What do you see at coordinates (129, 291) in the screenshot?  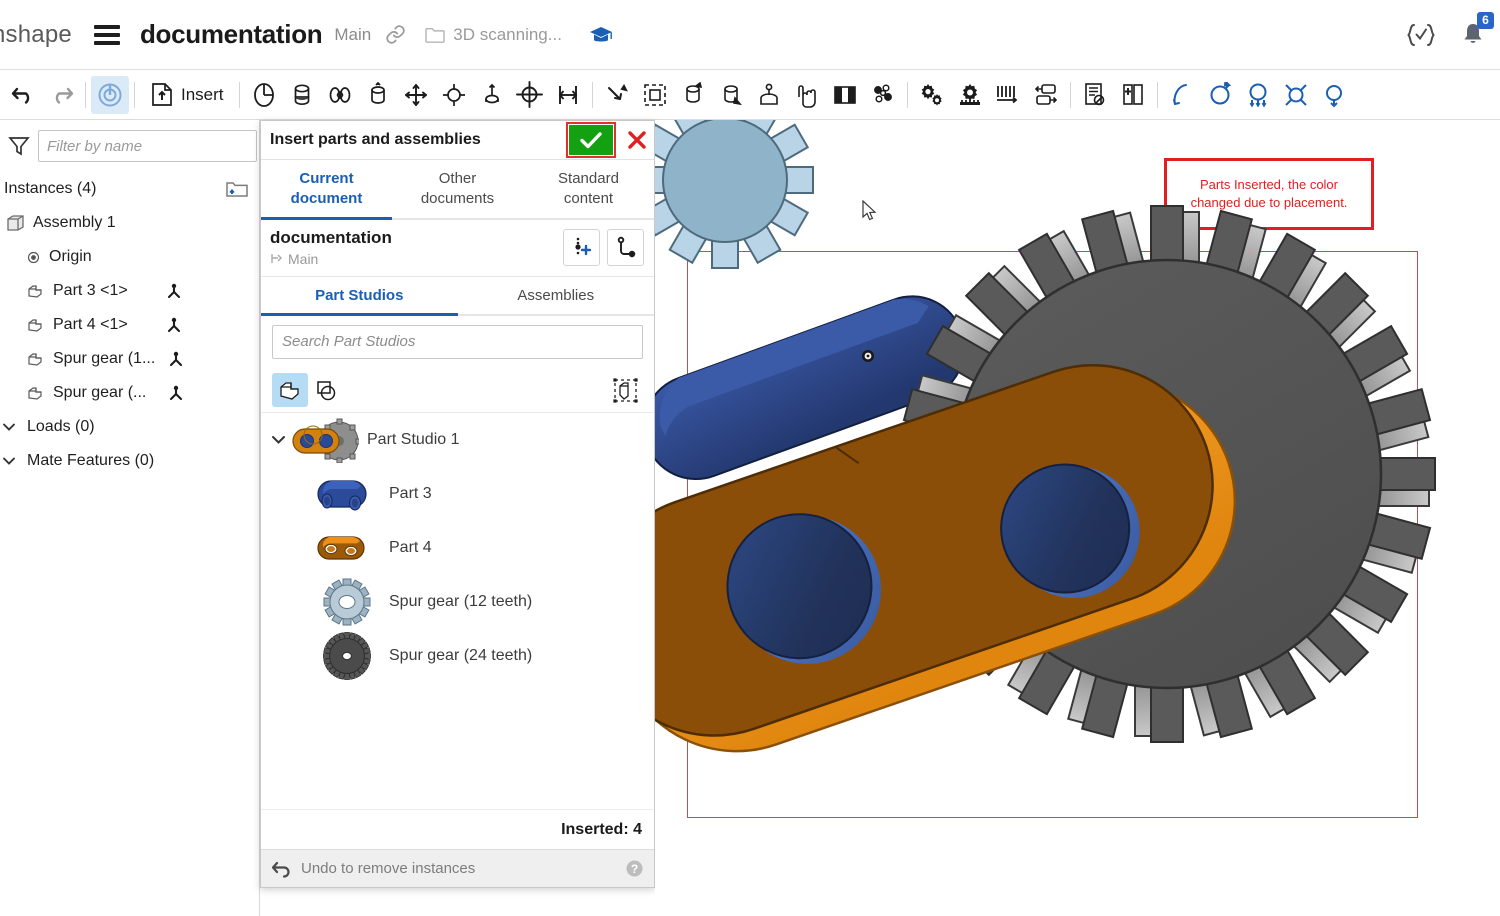 I see `tree-item-part-3: Part 3 <1>` at bounding box center [129, 291].